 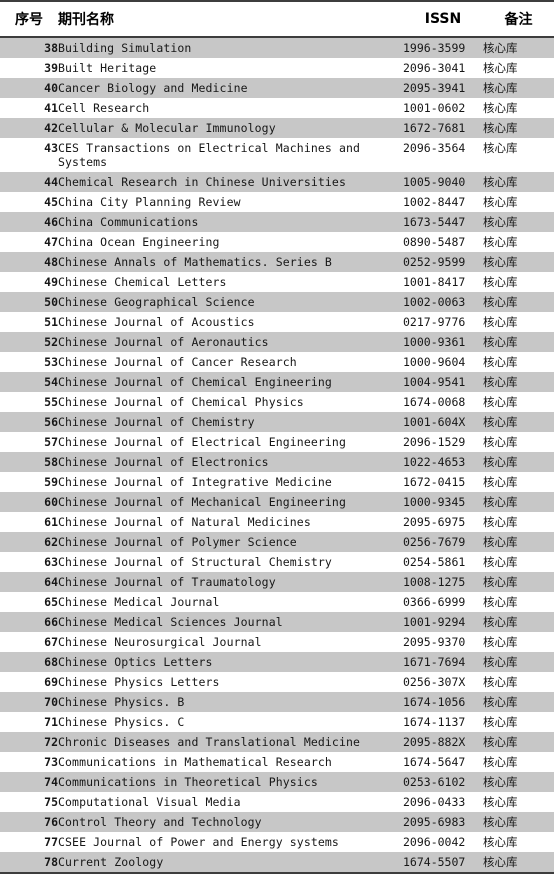 I want to click on cell-serial-number: 46, so click(x=29, y=222).